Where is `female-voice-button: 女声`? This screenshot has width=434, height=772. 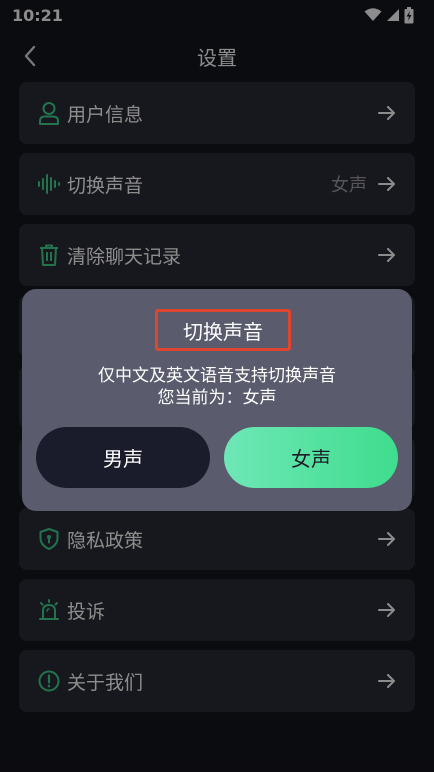 female-voice-button: 女声 is located at coordinates (311, 457).